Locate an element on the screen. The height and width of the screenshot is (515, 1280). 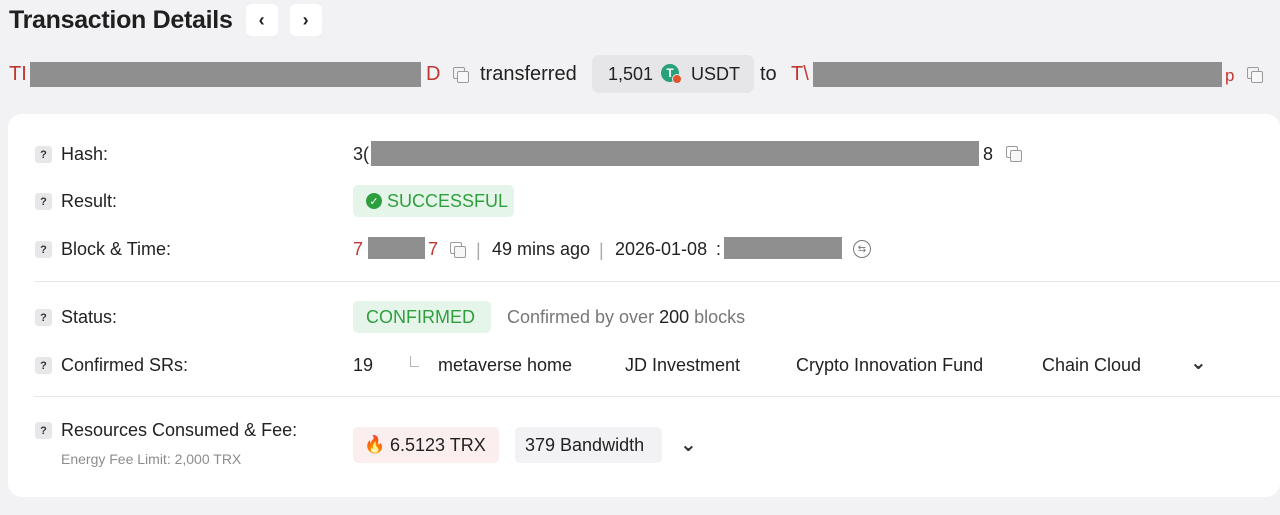
hash-prefix: 3( is located at coordinates (361, 154).